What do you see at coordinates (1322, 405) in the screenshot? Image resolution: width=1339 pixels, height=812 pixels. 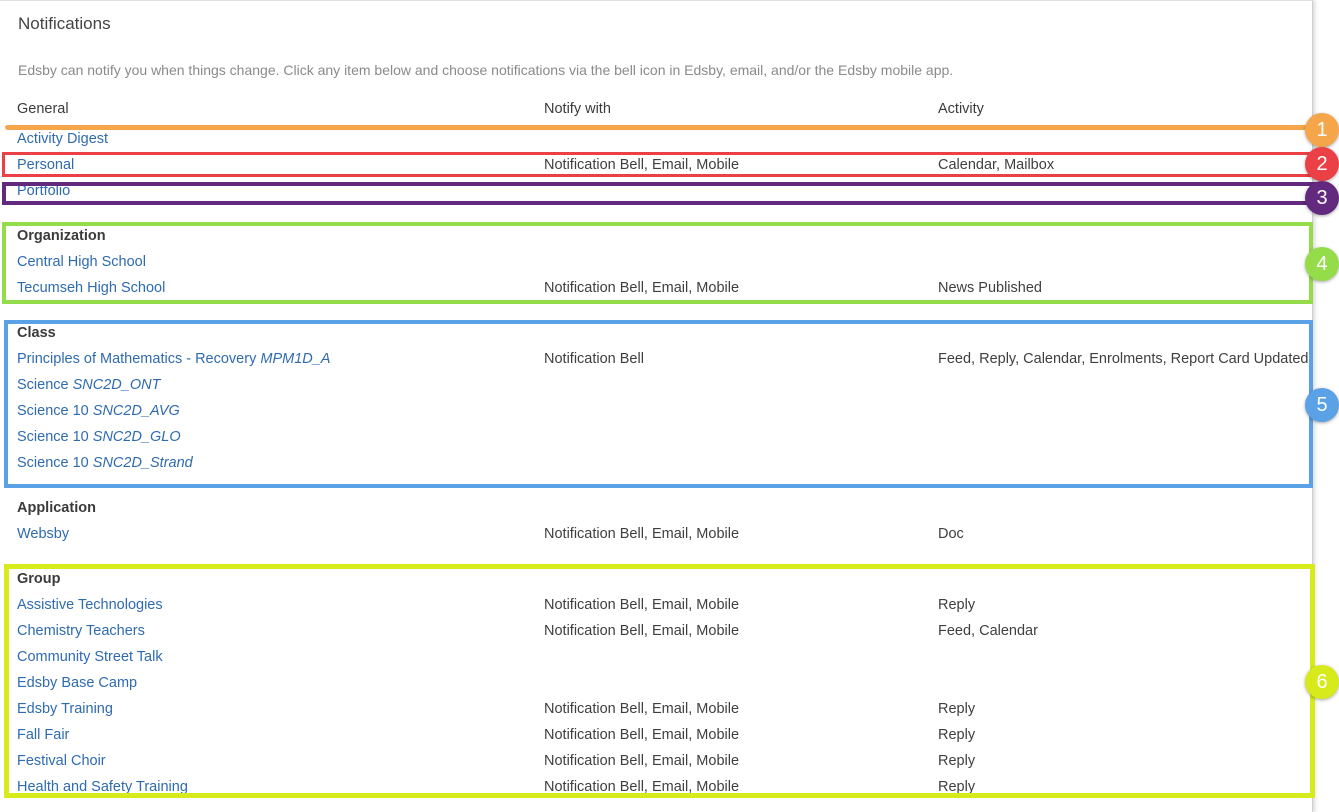 I see `callout-badge-5: 5` at bounding box center [1322, 405].